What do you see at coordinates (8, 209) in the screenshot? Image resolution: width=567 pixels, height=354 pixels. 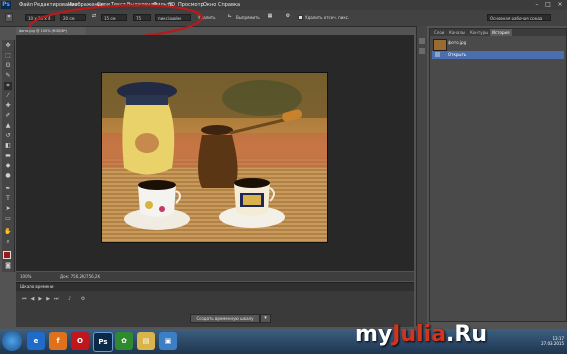 I see `path-select-tool-icon: ➤` at bounding box center [8, 209].